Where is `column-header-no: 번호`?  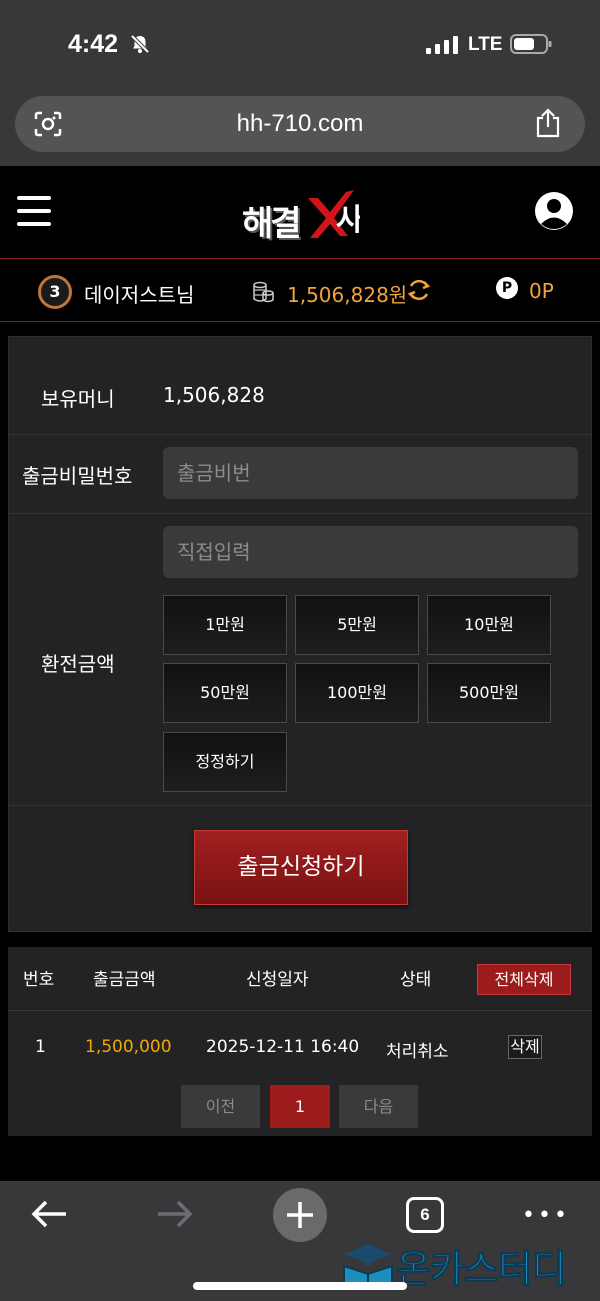
column-header-no: 번호 is located at coordinates (39, 980).